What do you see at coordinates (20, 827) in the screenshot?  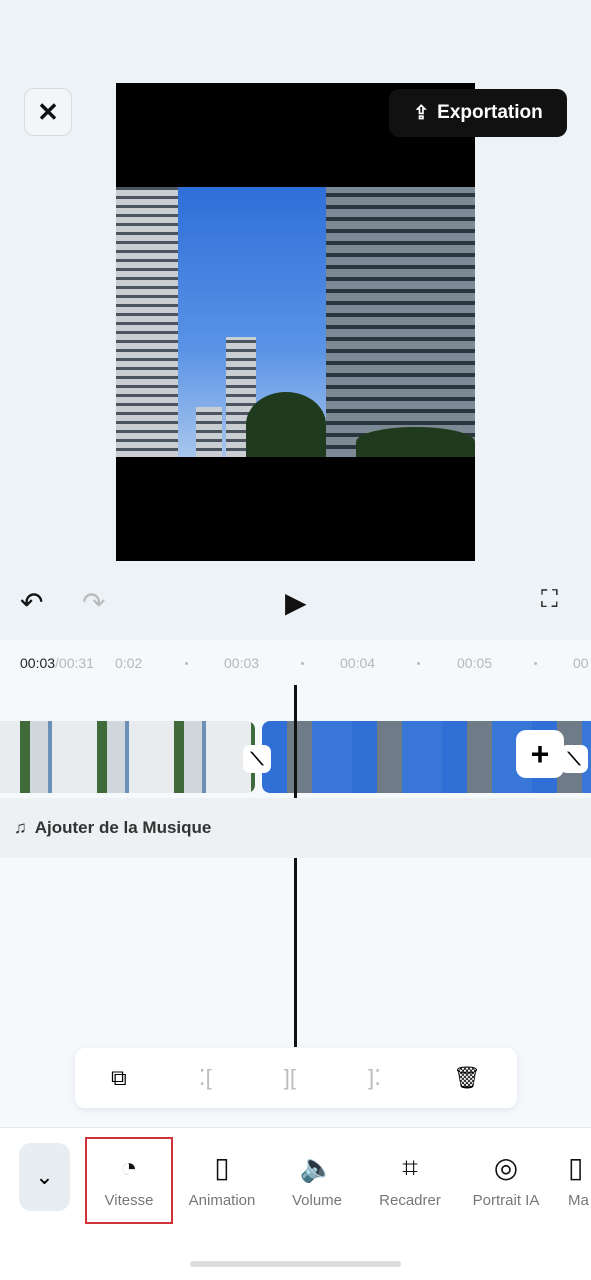 I see `music-add-icon: ♫` at bounding box center [20, 827].